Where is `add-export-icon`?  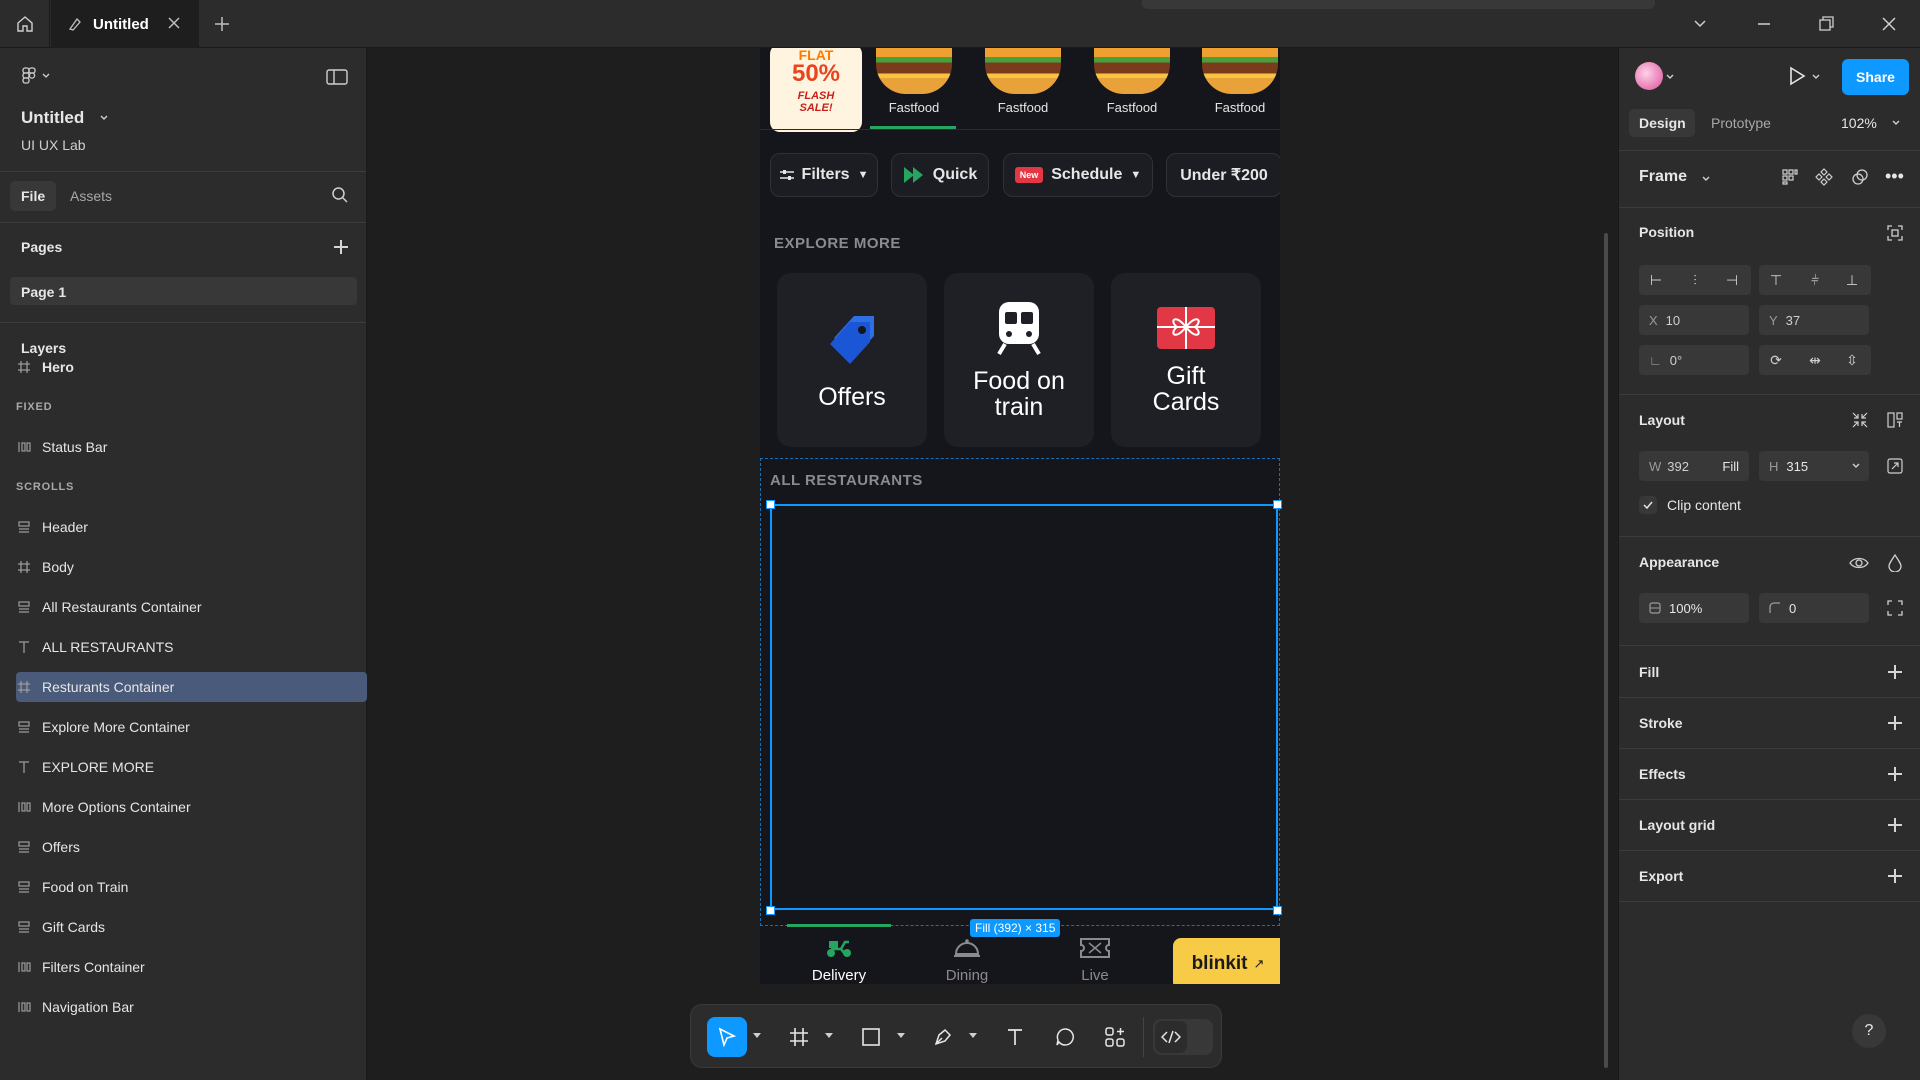 add-export-icon is located at coordinates (1895, 876).